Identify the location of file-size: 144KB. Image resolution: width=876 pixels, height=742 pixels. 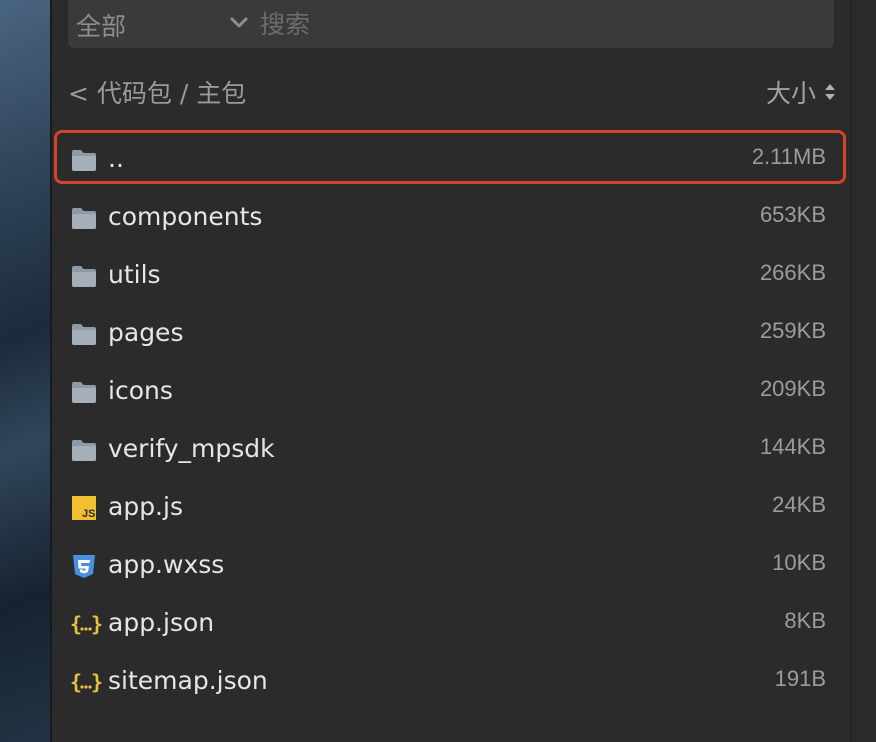
(792, 446).